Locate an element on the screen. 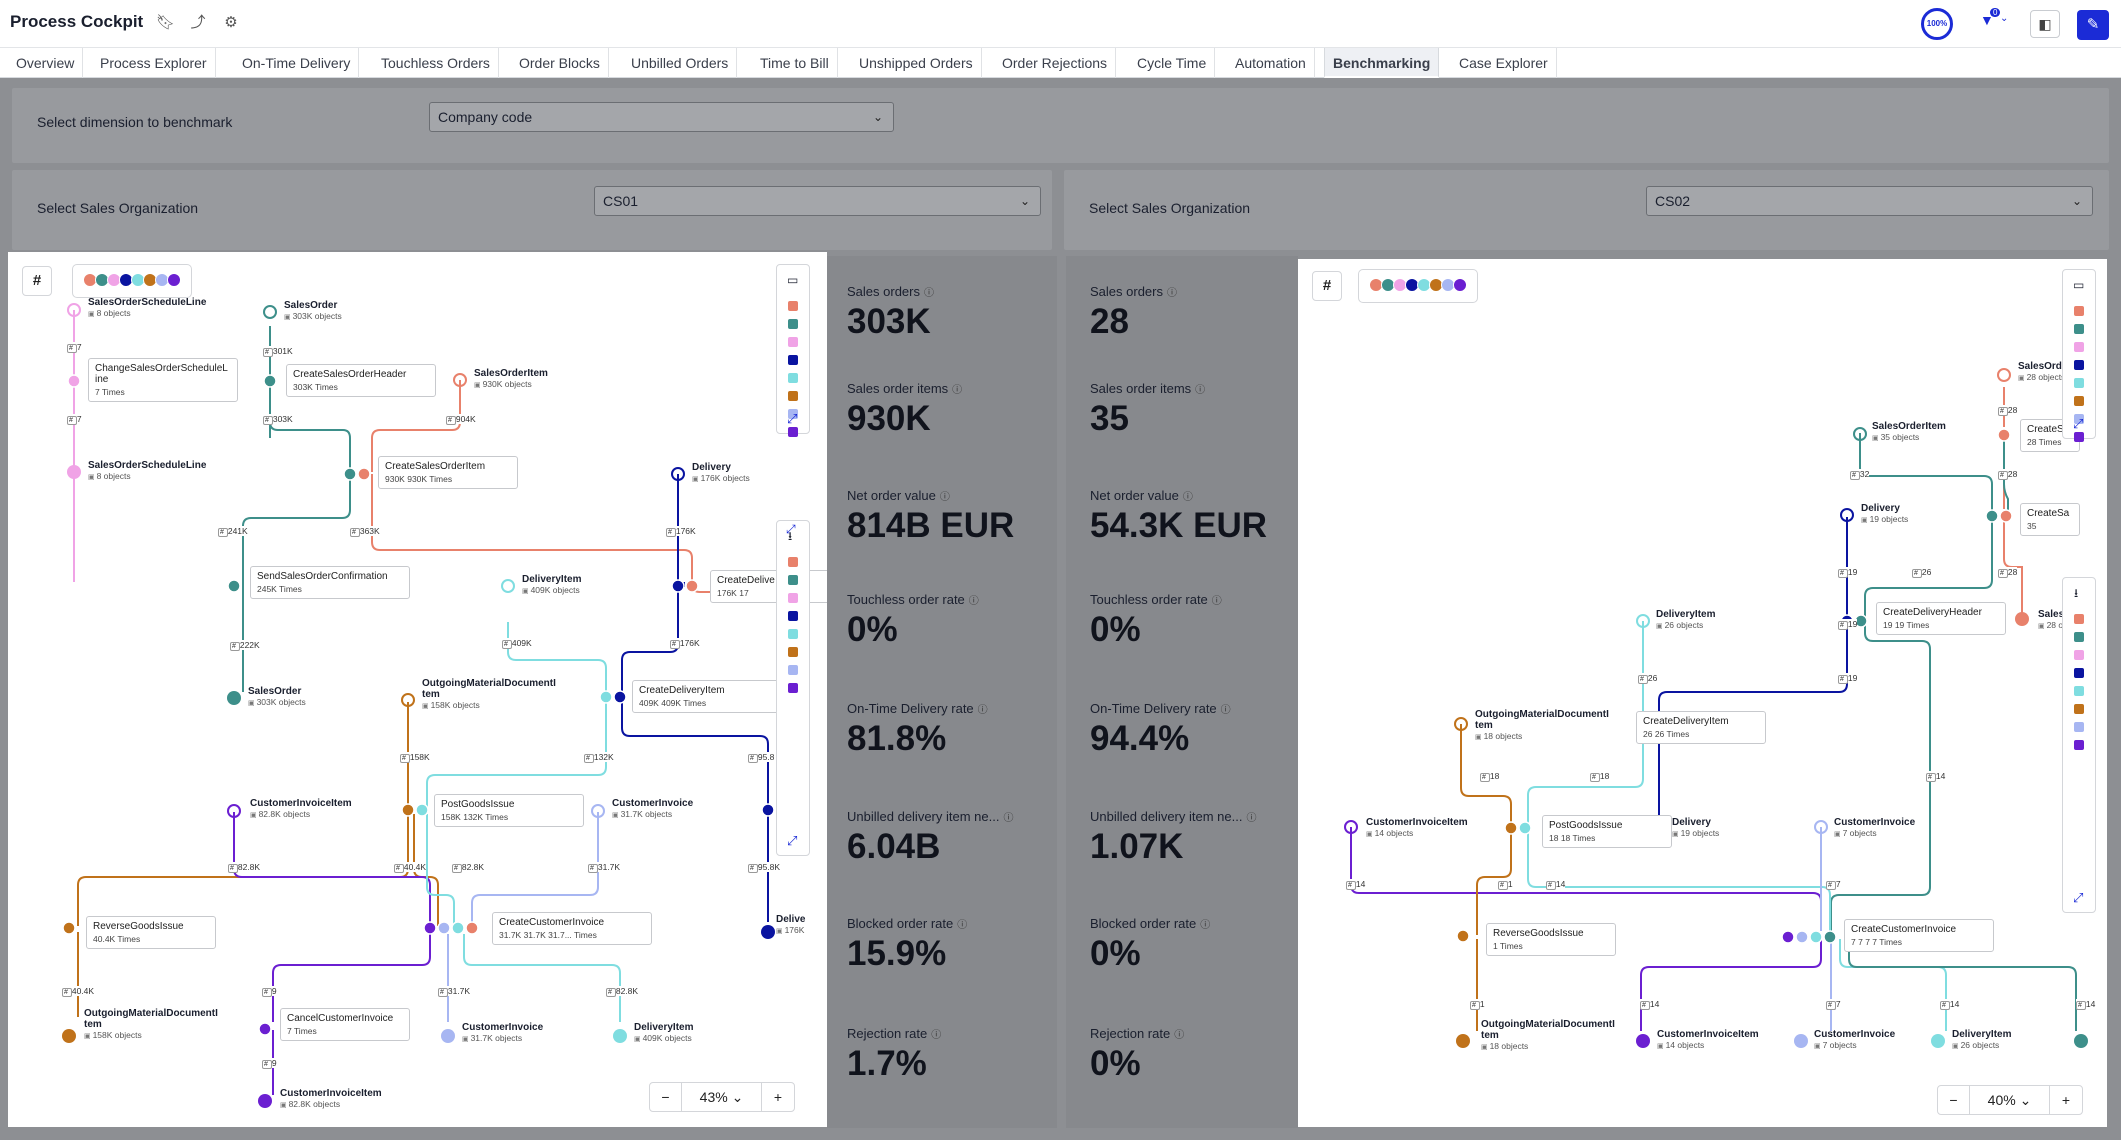 The width and height of the screenshot is (2121, 1140). tab-cycle-time: Cycle Time is located at coordinates (1172, 63).